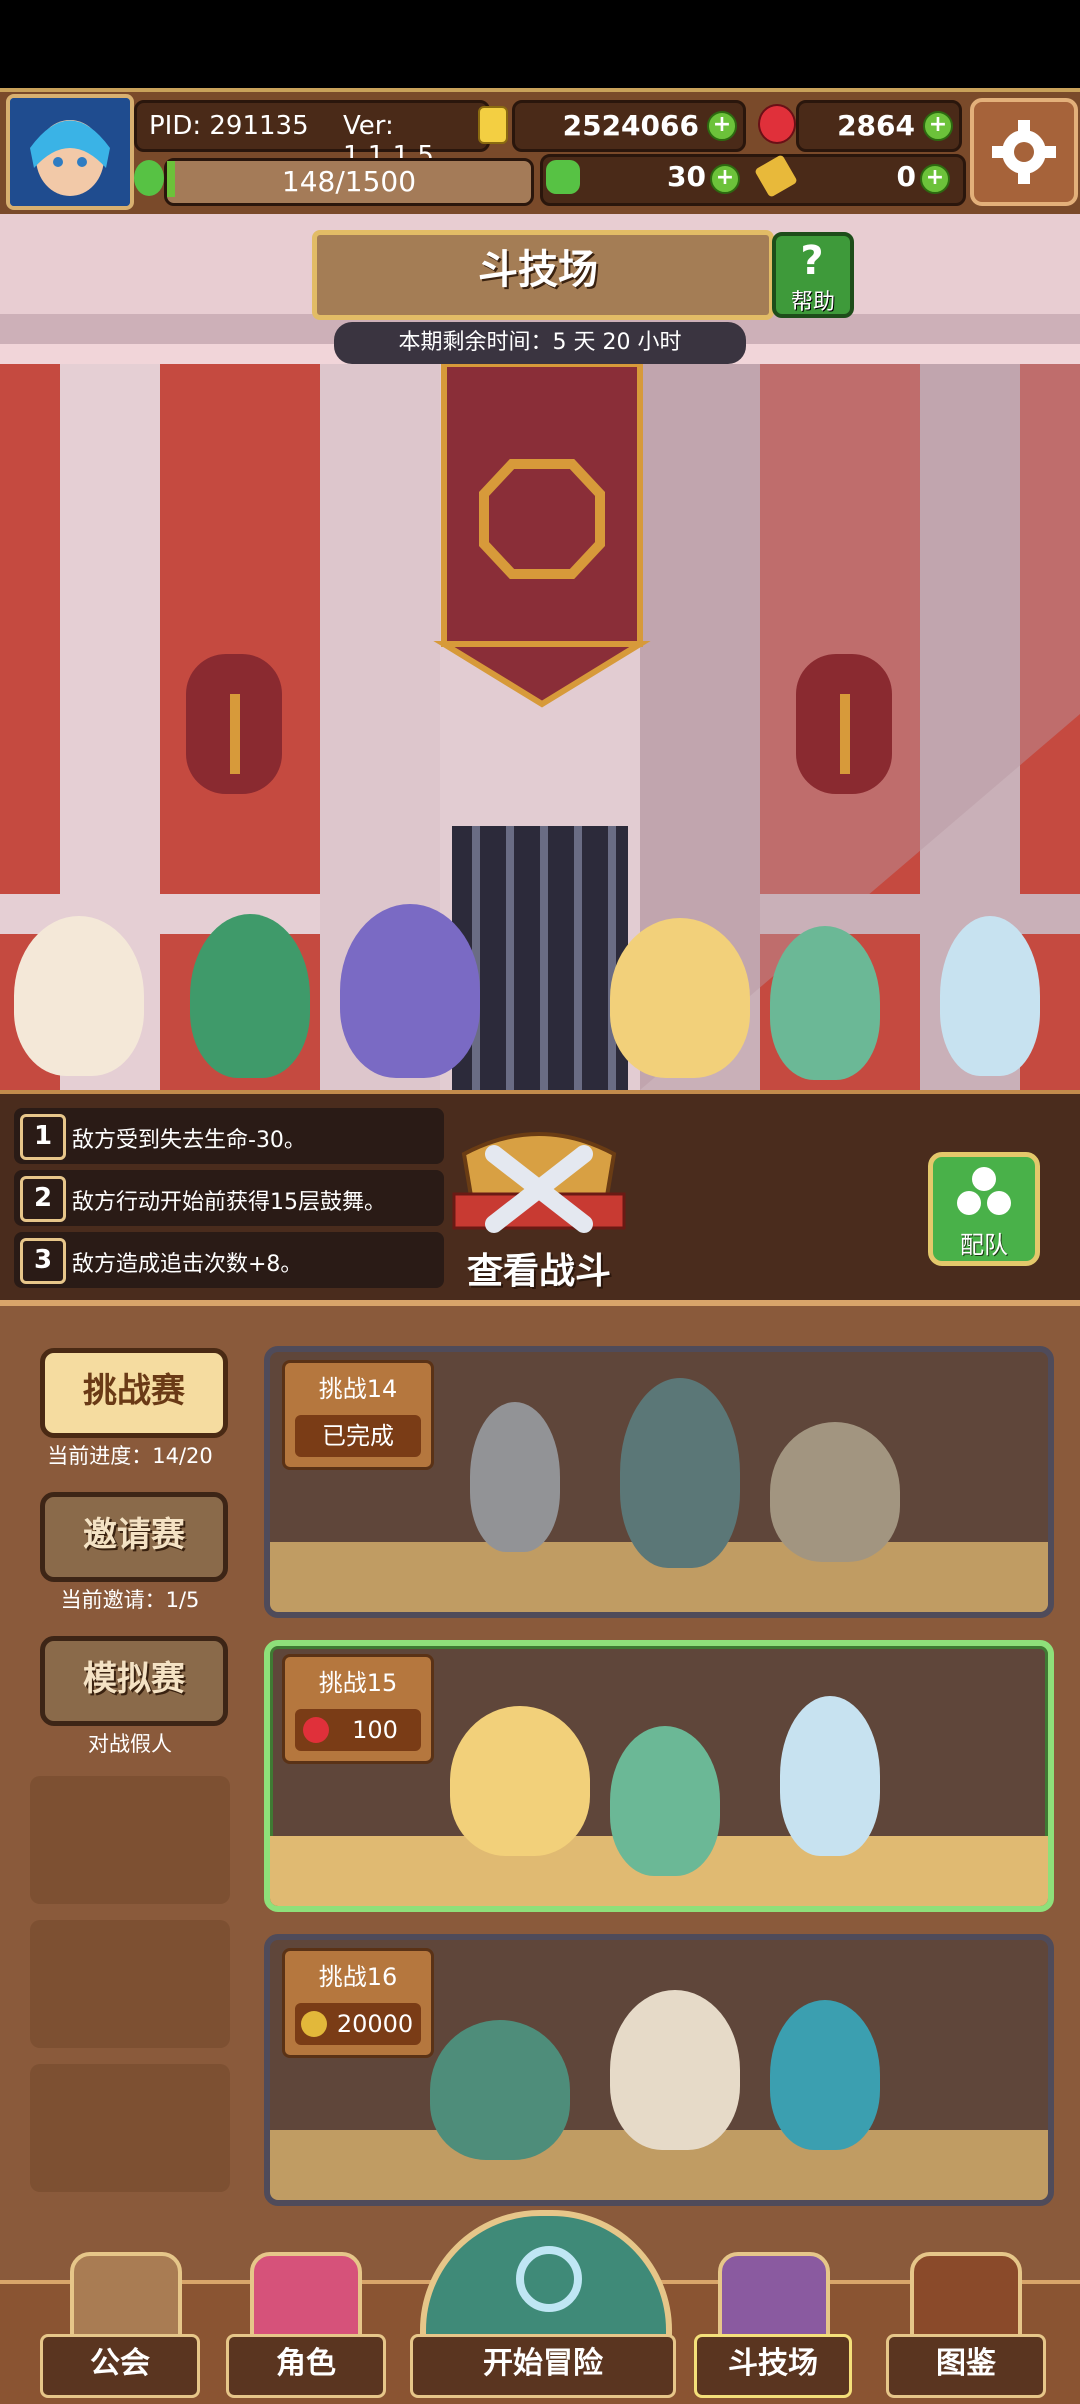 The width and height of the screenshot is (1080, 2404). I want to click on team-setup-button: 配队, so click(984, 1209).